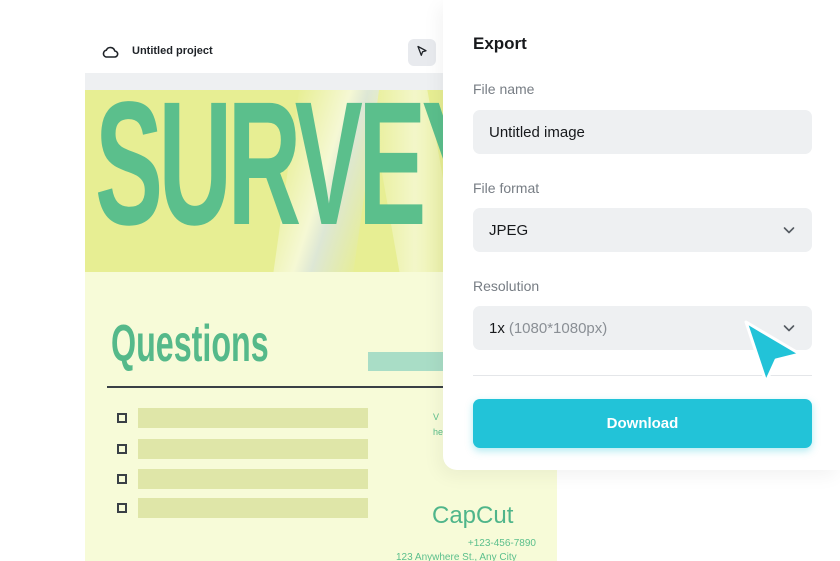 The width and height of the screenshot is (840, 561). Describe the element at coordinates (558, 328) in the screenshot. I see `resolution-detail: (1080*1080px)` at that location.